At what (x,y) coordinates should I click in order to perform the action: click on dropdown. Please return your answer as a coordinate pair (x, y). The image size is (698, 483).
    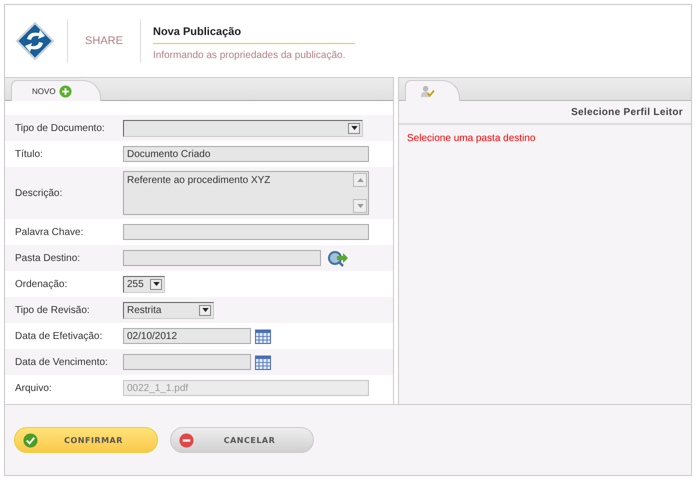
    Looking at the image, I should click on (243, 128).